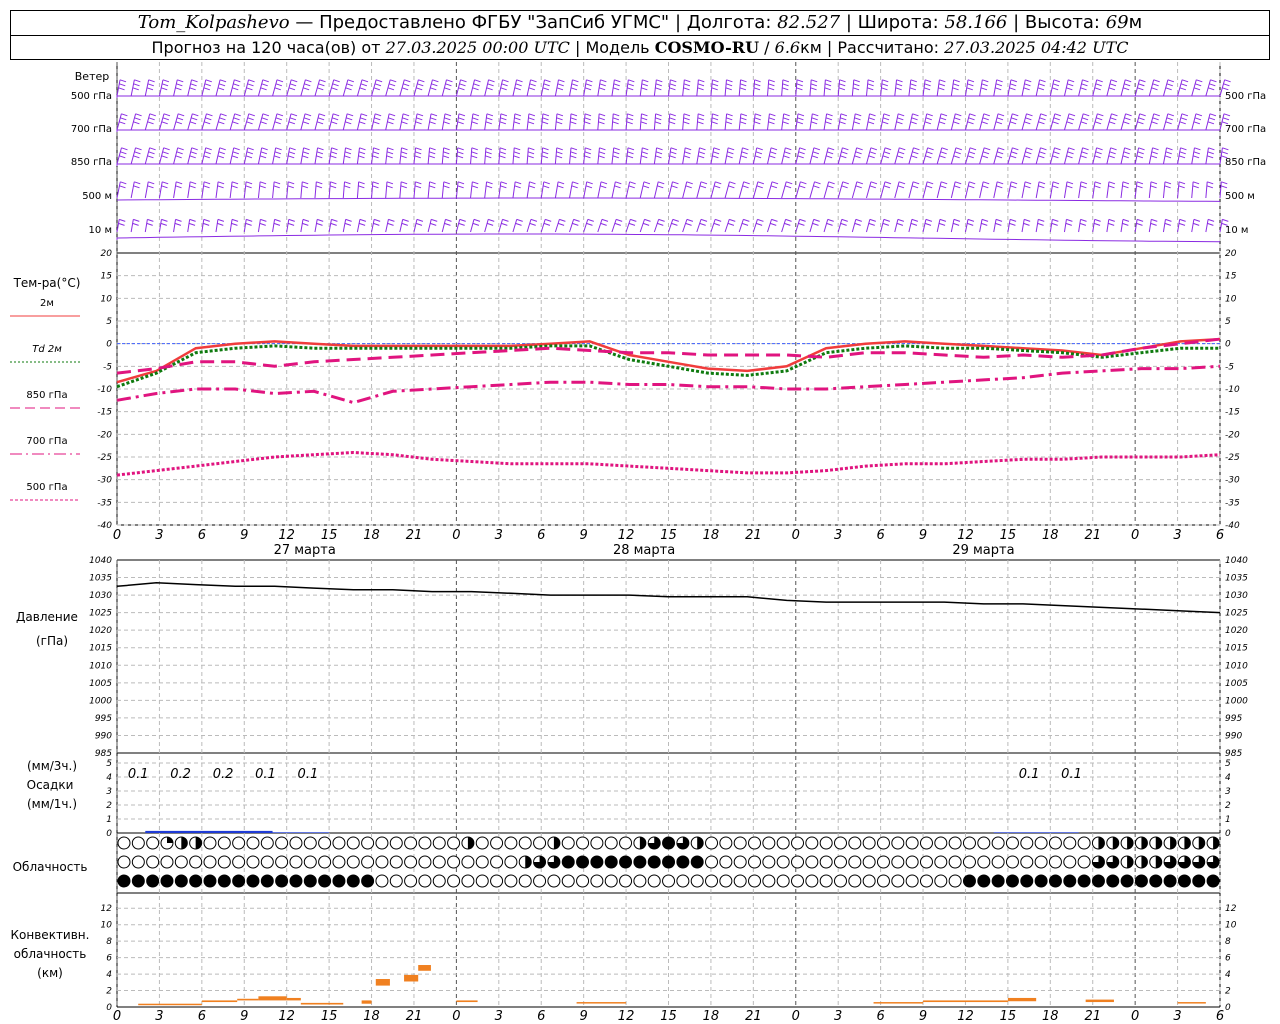 The image size is (1280, 1024). I want to click on conv-tick-right: 6, so click(1228, 959).